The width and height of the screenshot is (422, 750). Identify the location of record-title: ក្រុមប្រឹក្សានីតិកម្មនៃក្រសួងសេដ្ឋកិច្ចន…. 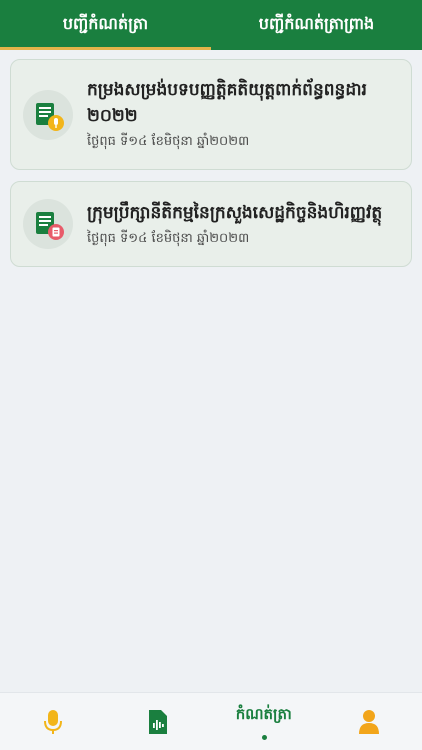
(235, 212).